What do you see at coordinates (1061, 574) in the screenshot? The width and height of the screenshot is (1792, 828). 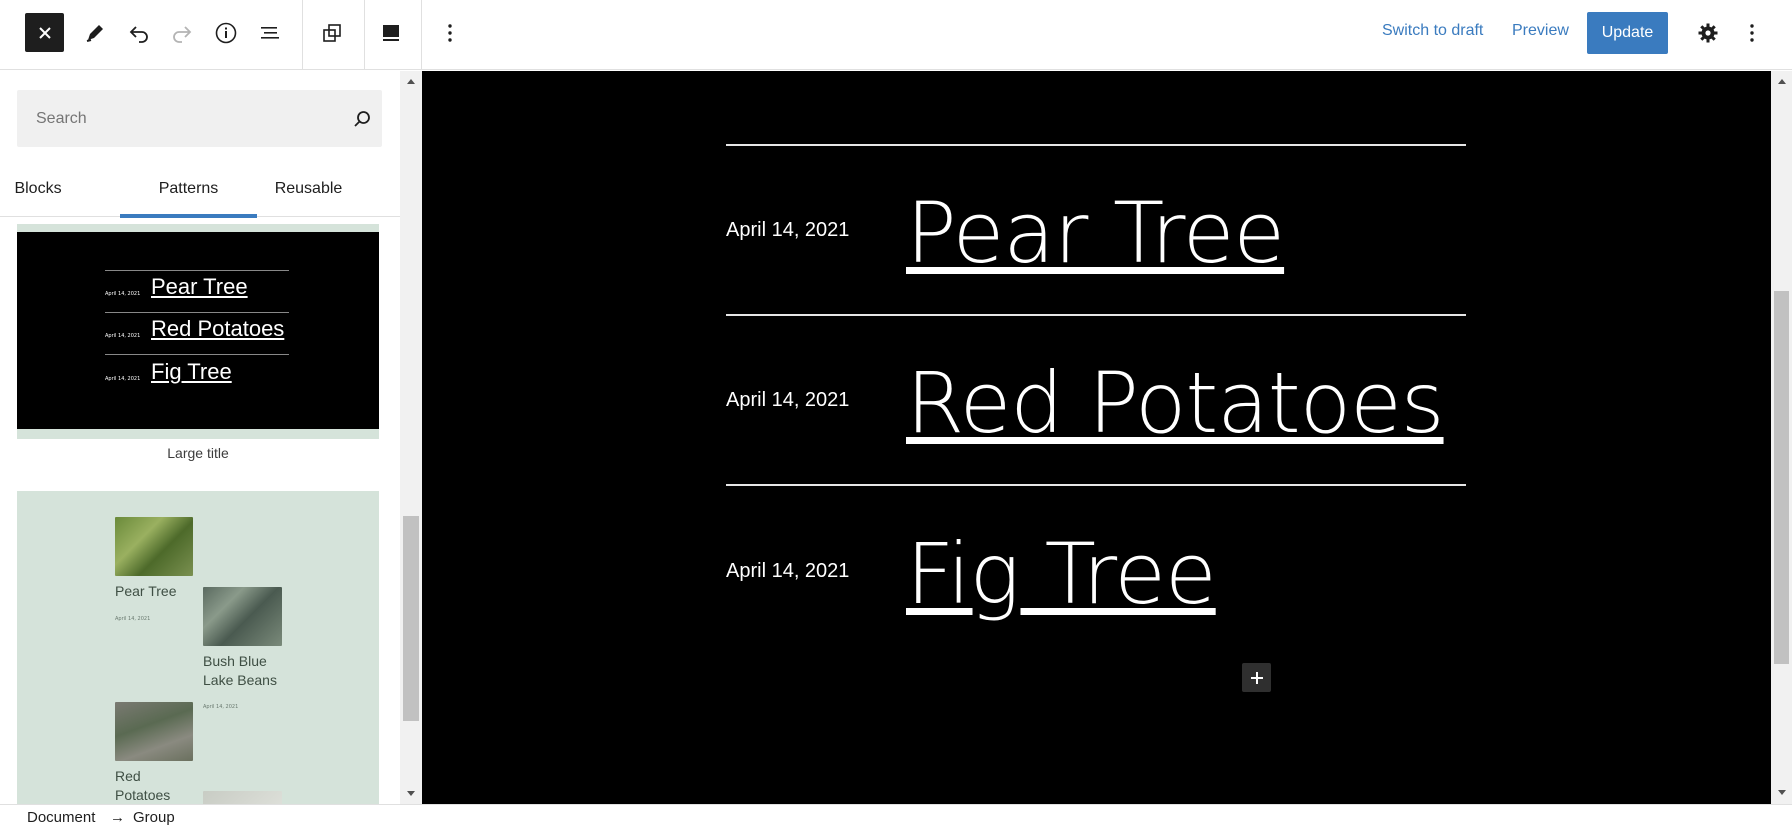 I see `post-title-link: Fig Tree` at bounding box center [1061, 574].